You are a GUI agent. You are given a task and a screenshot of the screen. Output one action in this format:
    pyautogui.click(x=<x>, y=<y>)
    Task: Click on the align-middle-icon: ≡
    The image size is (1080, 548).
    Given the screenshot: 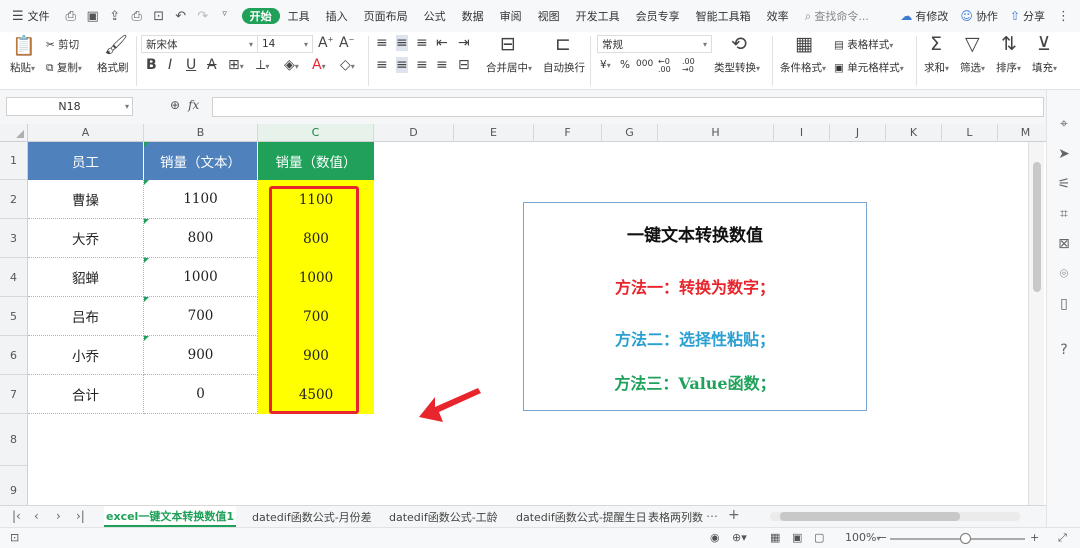 What is the action you would take?
    pyautogui.click(x=402, y=43)
    